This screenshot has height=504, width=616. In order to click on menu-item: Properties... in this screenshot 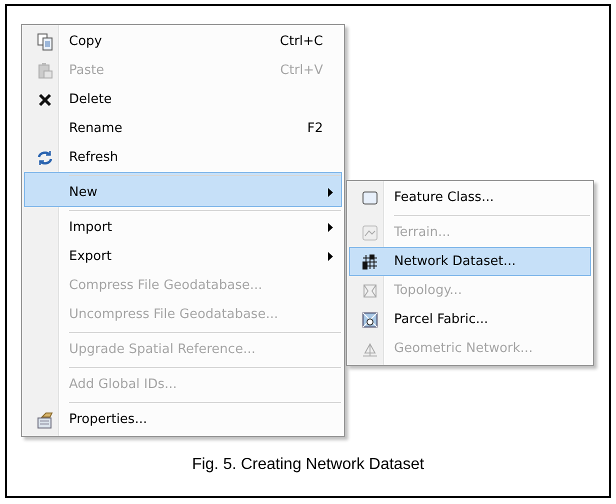, I will do `click(183, 416)`.